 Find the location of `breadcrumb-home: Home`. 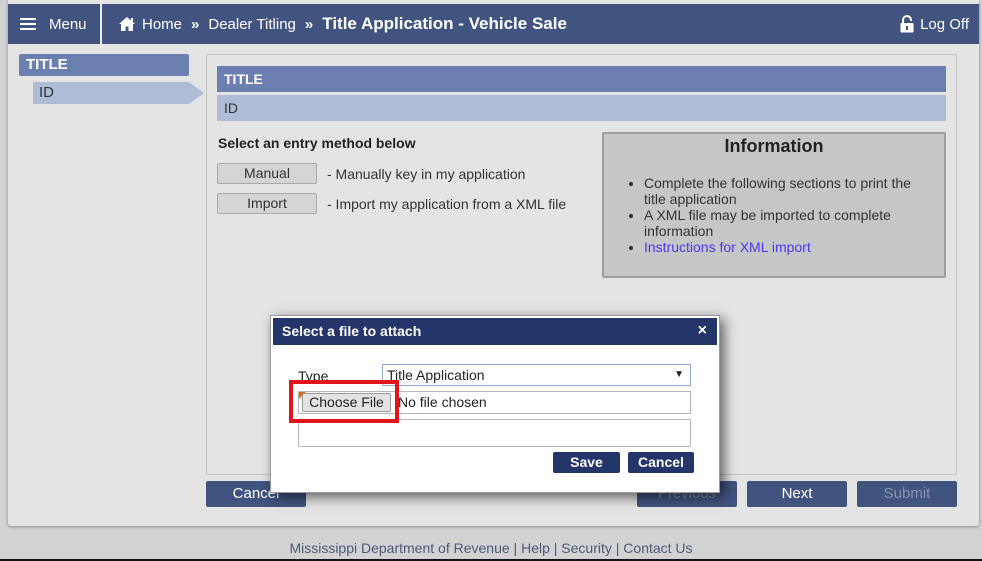

breadcrumb-home: Home is located at coordinates (162, 24).